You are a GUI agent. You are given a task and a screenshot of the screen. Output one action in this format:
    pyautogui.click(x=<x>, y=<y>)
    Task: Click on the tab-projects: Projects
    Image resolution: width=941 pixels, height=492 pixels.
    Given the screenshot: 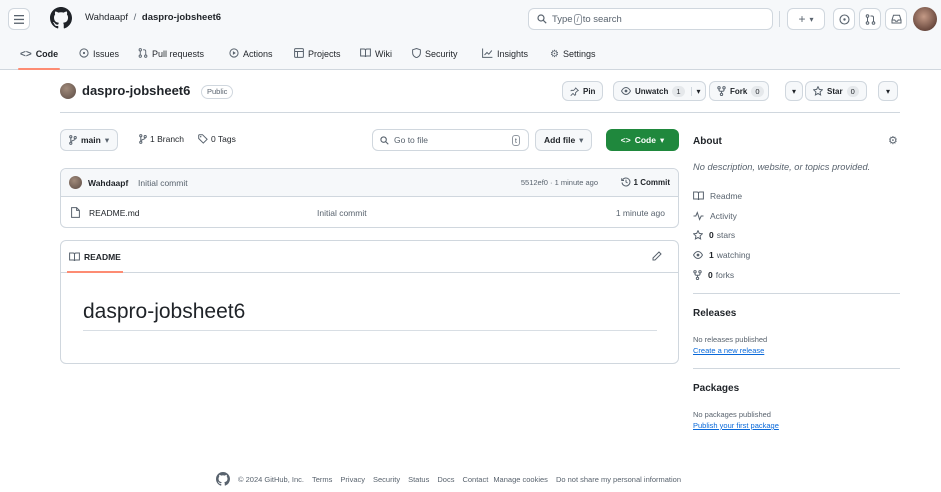 What is the action you would take?
    pyautogui.click(x=317, y=54)
    